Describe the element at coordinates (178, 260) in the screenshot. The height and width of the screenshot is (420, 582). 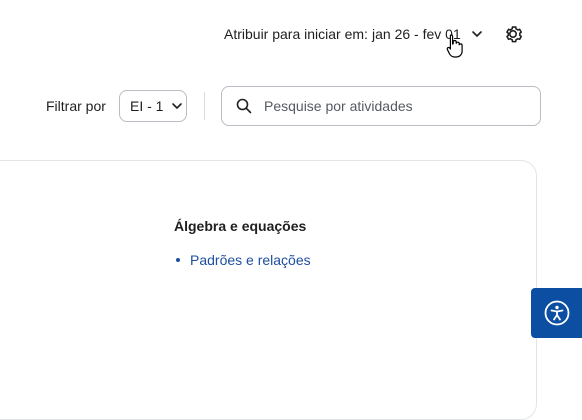
I see `bullet-icon` at that location.